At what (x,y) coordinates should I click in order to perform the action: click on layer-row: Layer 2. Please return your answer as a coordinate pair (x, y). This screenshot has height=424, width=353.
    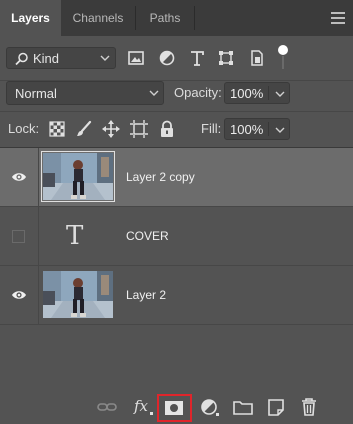
    Looking at the image, I should click on (176, 295).